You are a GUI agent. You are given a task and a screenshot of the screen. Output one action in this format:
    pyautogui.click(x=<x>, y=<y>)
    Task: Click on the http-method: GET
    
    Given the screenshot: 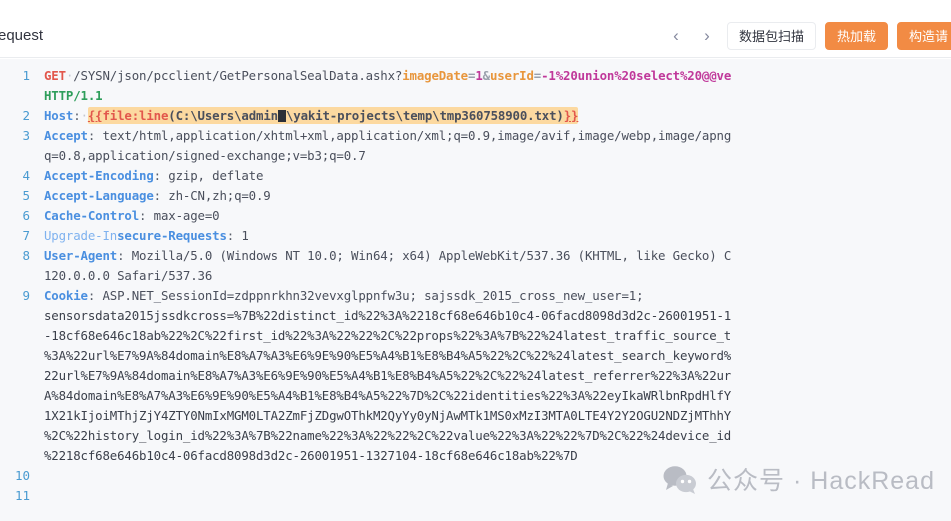 What is the action you would take?
    pyautogui.click(x=55, y=75)
    